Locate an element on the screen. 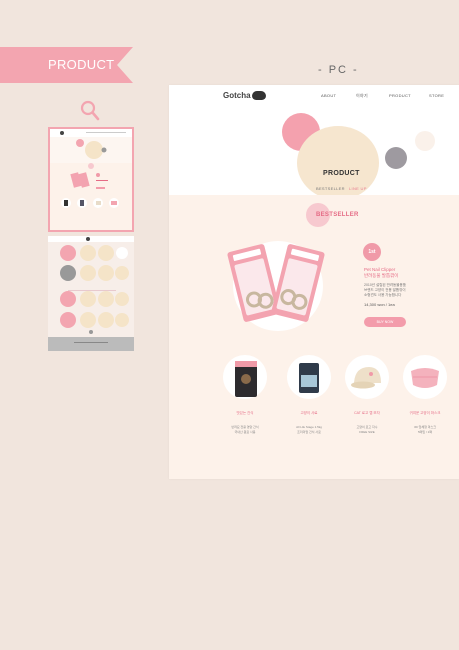  product-desc: All Life Stage 1.5kg 프리미엄 건식 사료 is located at coordinates (309, 429).